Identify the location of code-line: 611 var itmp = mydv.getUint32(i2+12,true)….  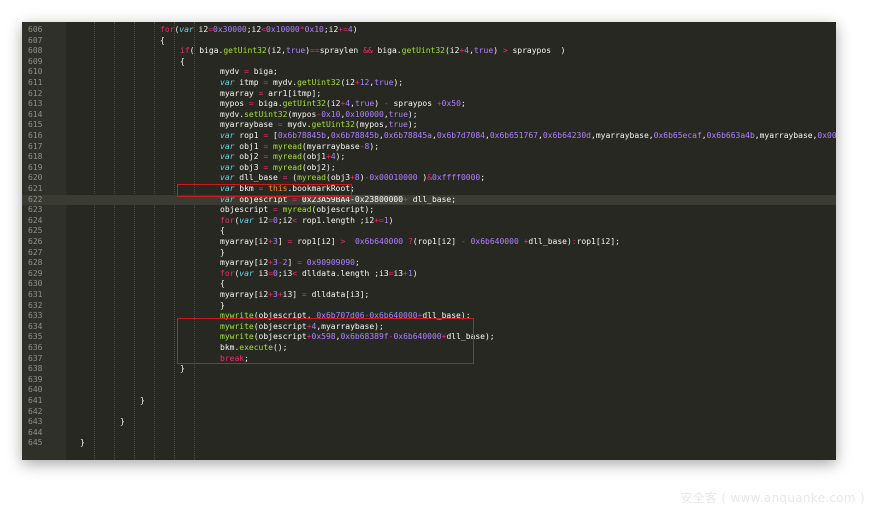
(429, 83).